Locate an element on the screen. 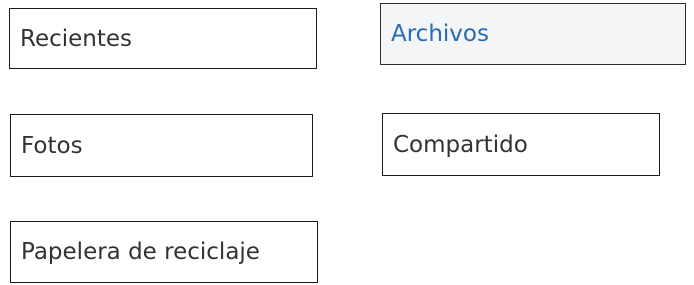 This screenshot has width=694, height=285. nav-item-compartido: Compartido is located at coordinates (521, 144).